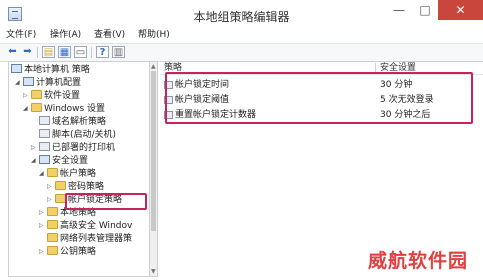 The width and height of the screenshot is (483, 280). I want to click on show-hide-tree-icon: ▦, so click(64, 52).